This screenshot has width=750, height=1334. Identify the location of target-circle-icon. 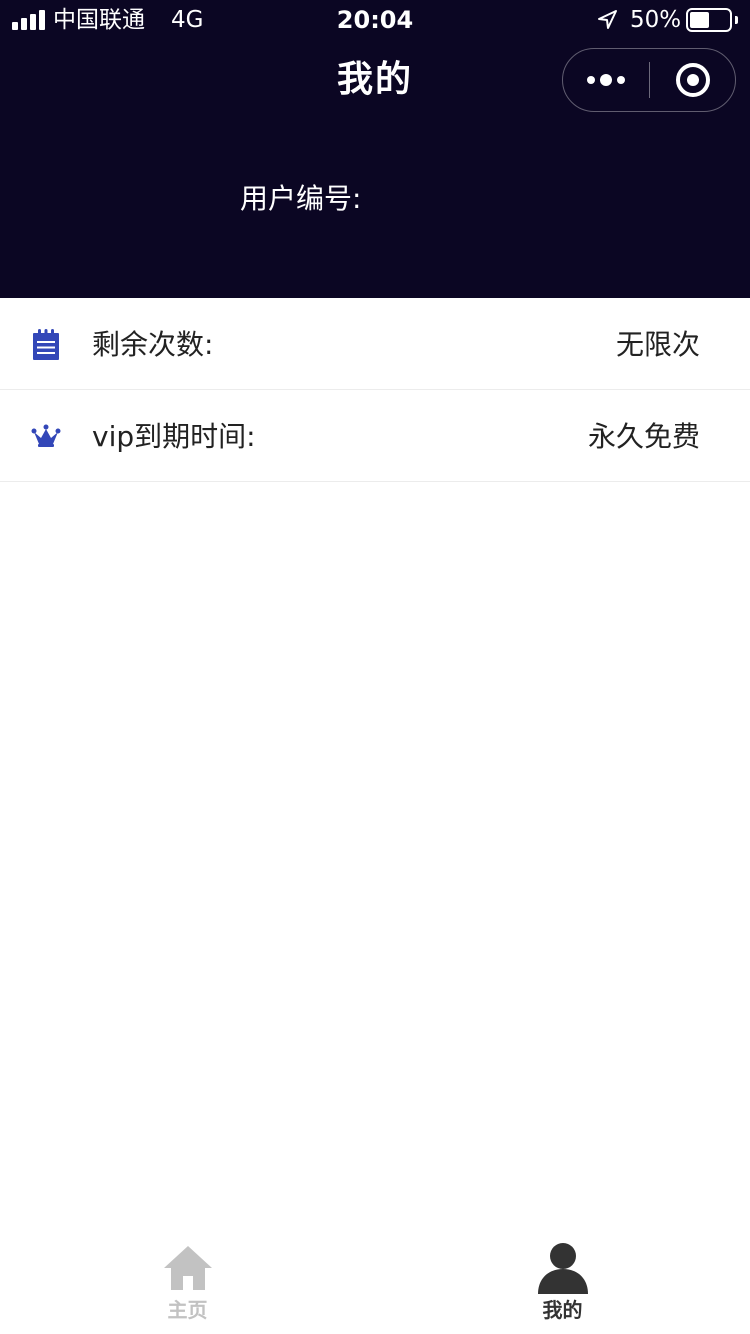
(693, 80).